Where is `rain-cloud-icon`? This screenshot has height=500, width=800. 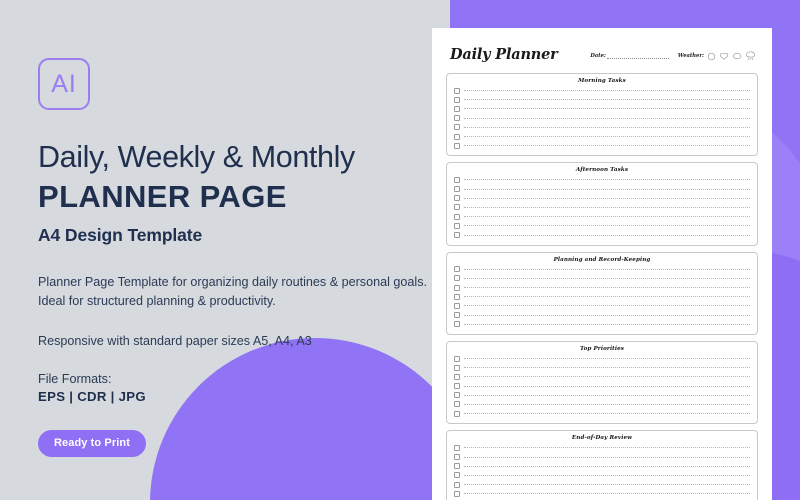 rain-cloud-icon is located at coordinates (750, 56).